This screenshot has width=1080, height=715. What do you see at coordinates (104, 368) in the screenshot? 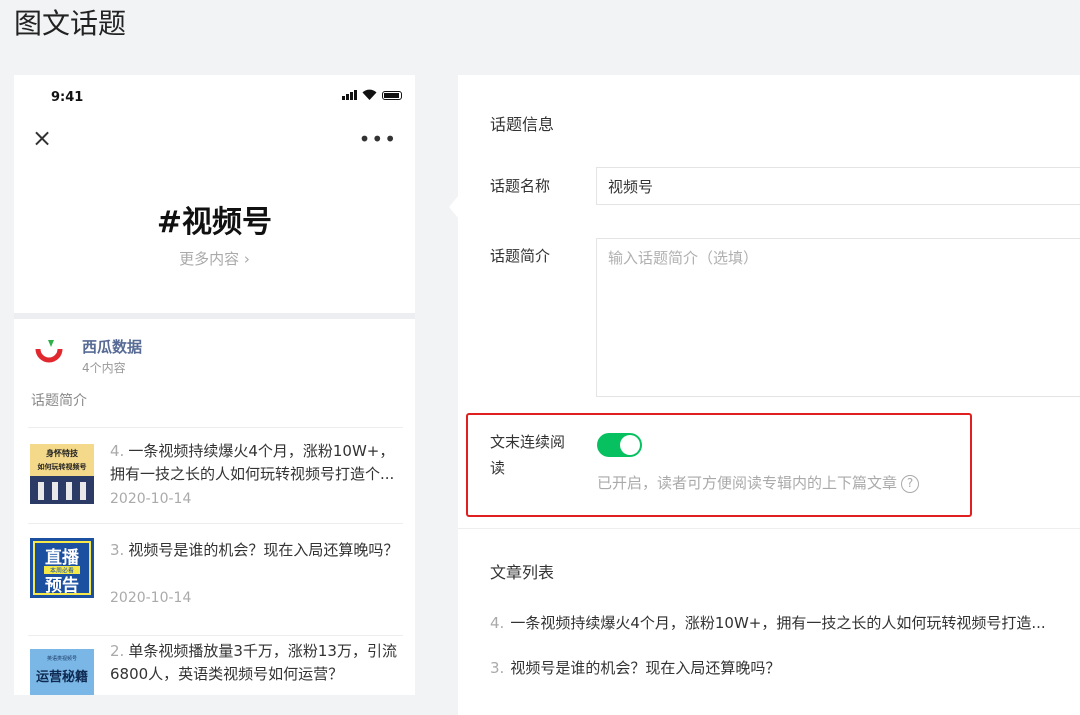
I see `account-count: 4个内容` at bounding box center [104, 368].